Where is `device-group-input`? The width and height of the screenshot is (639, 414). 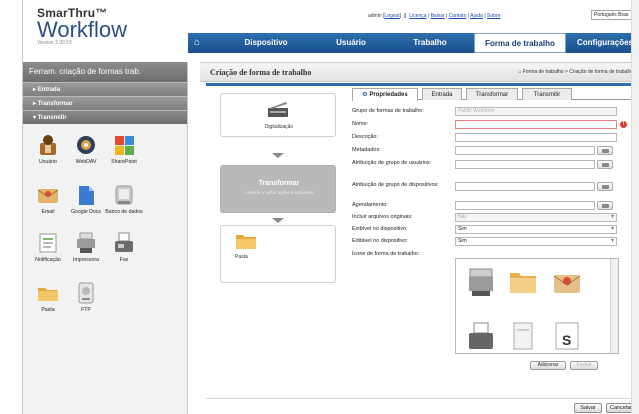 device-group-input is located at coordinates (525, 186).